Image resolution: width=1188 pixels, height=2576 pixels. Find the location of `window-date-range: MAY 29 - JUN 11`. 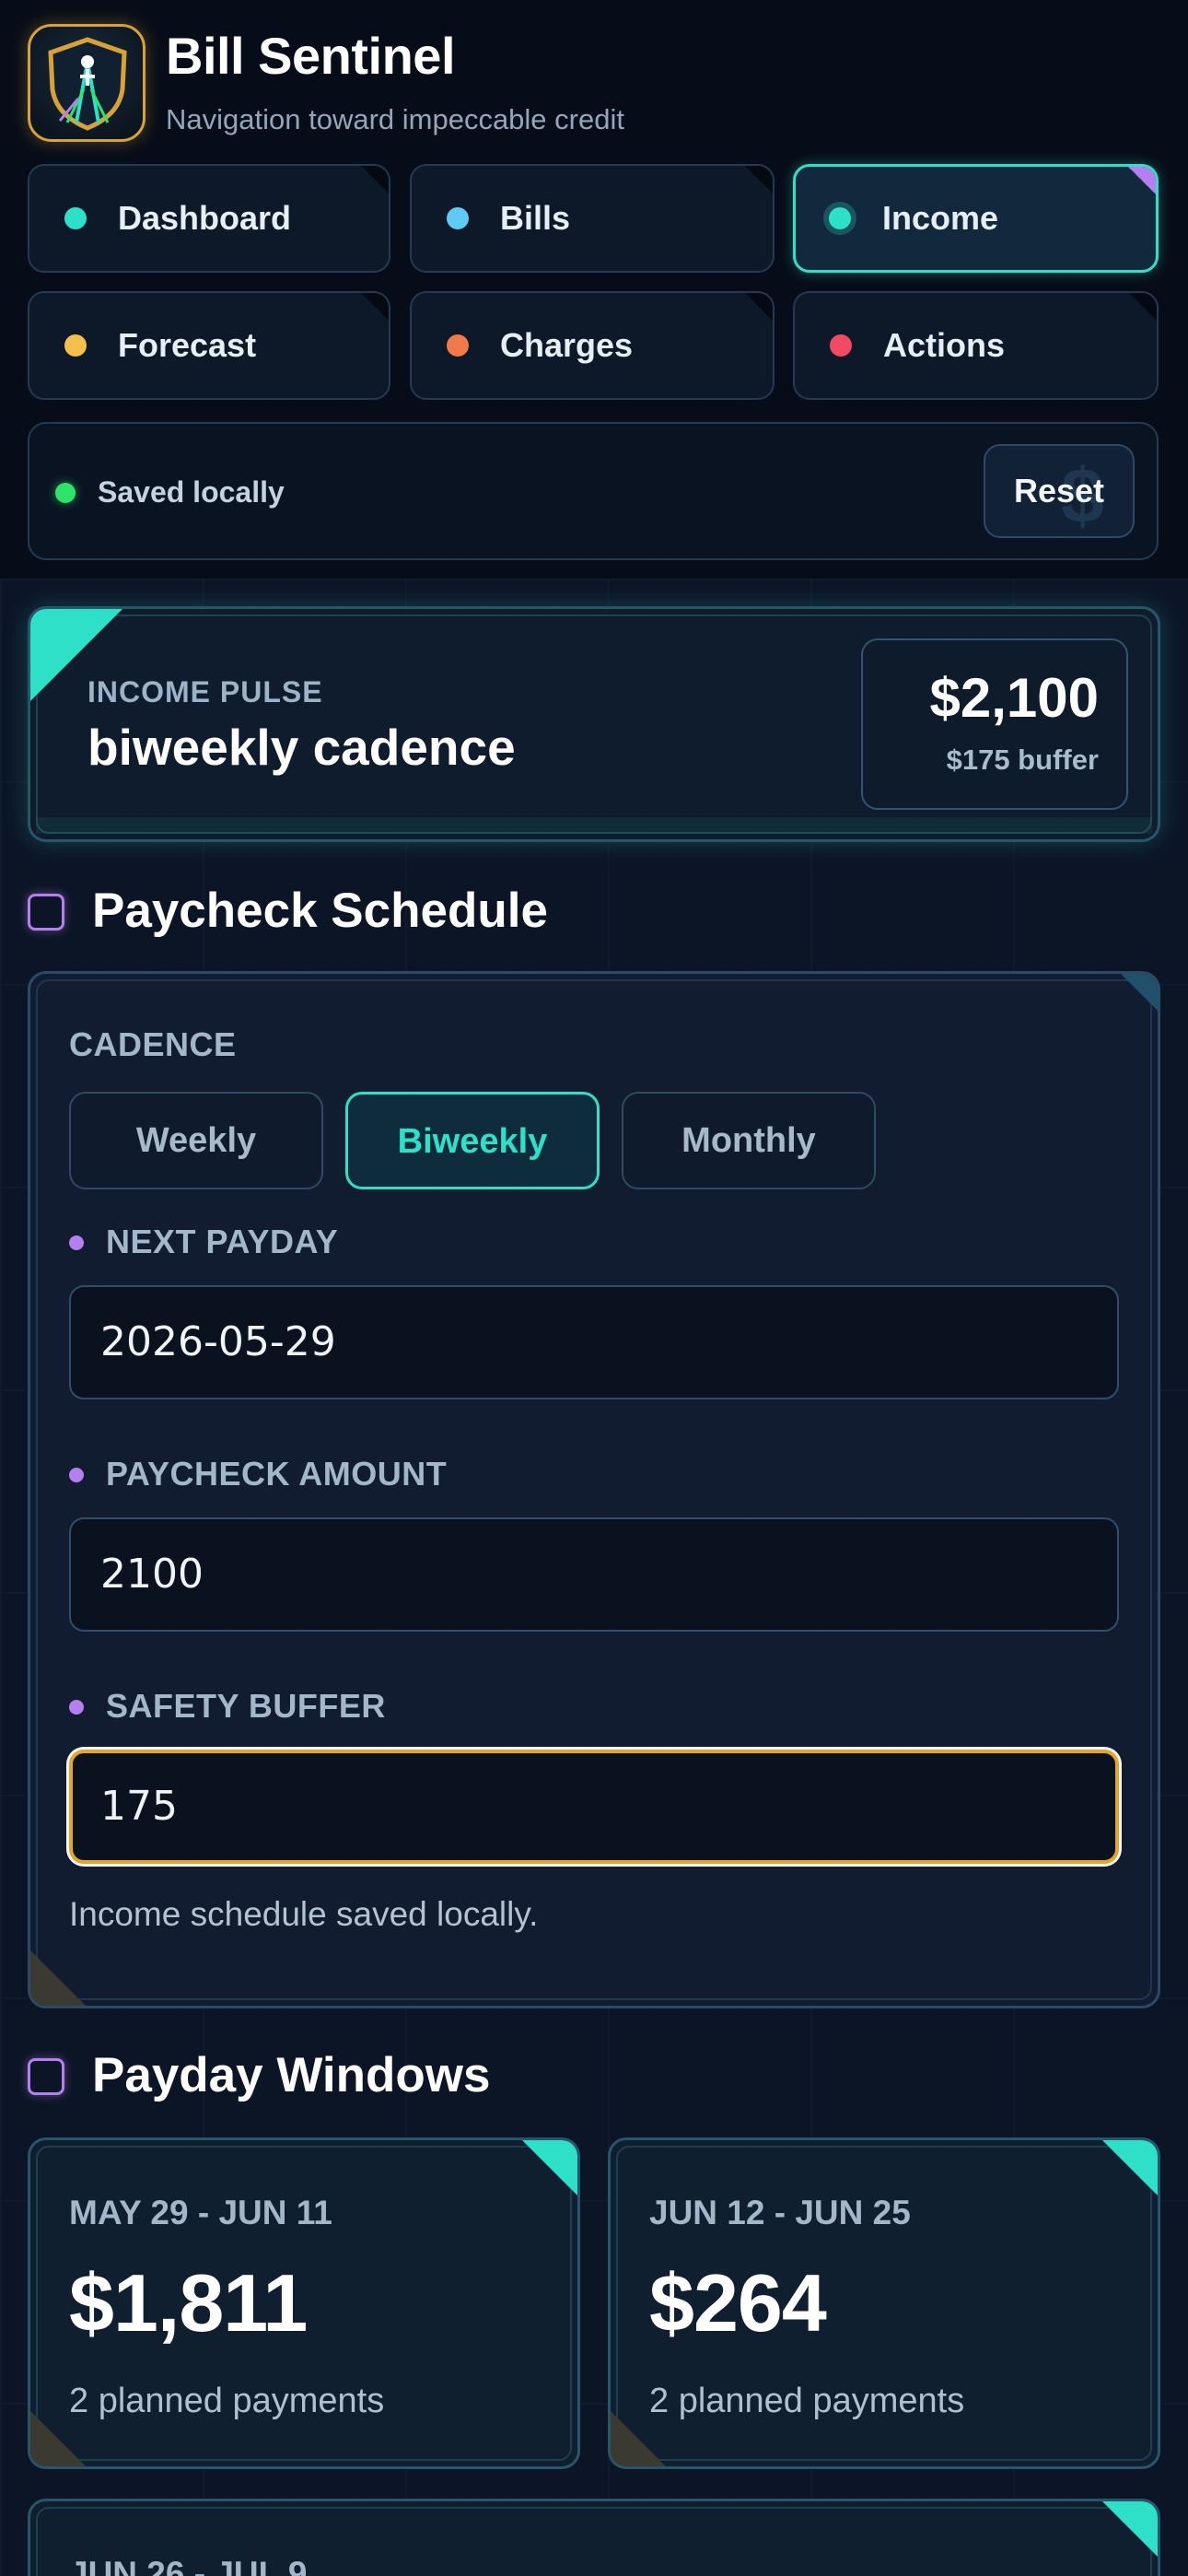

window-date-range: MAY 29 - JUN 11 is located at coordinates (201, 2213).